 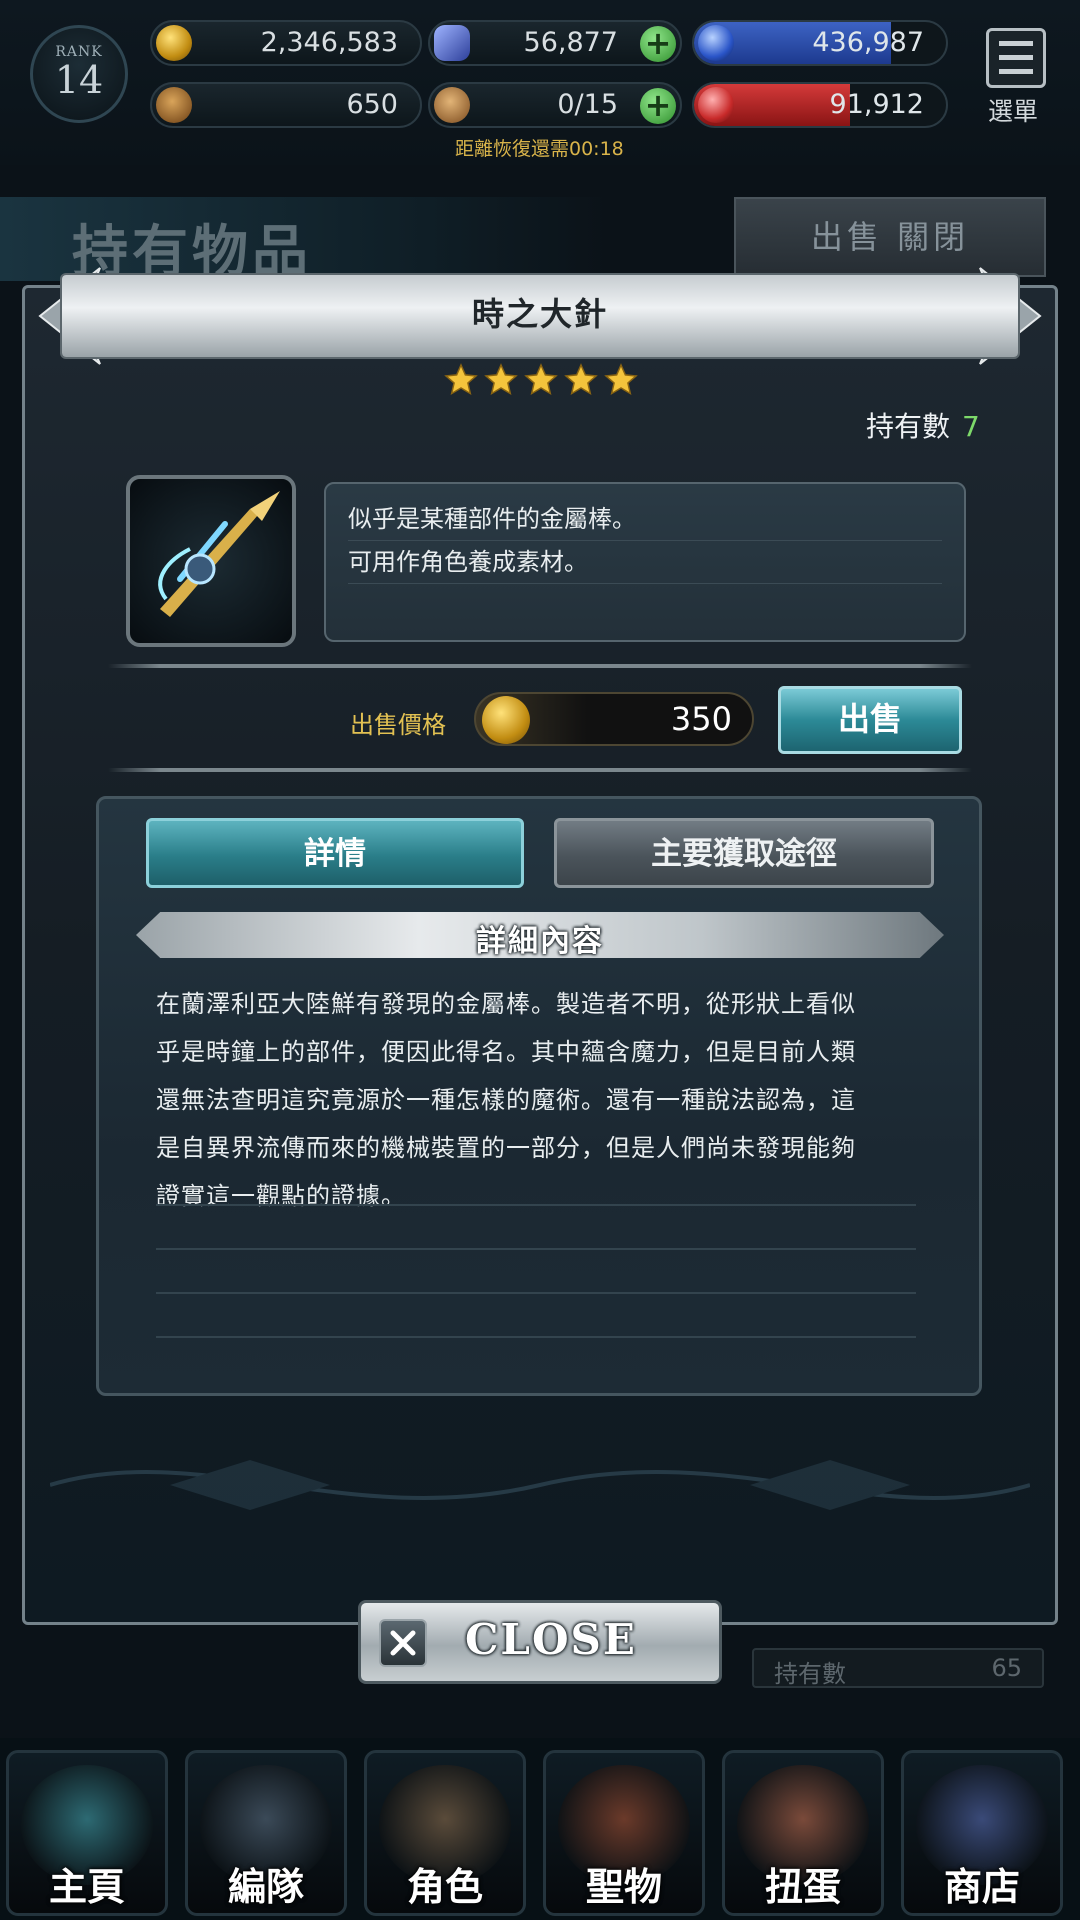 What do you see at coordinates (452, 105) in the screenshot?
I see `gem-stamina-icon` at bounding box center [452, 105].